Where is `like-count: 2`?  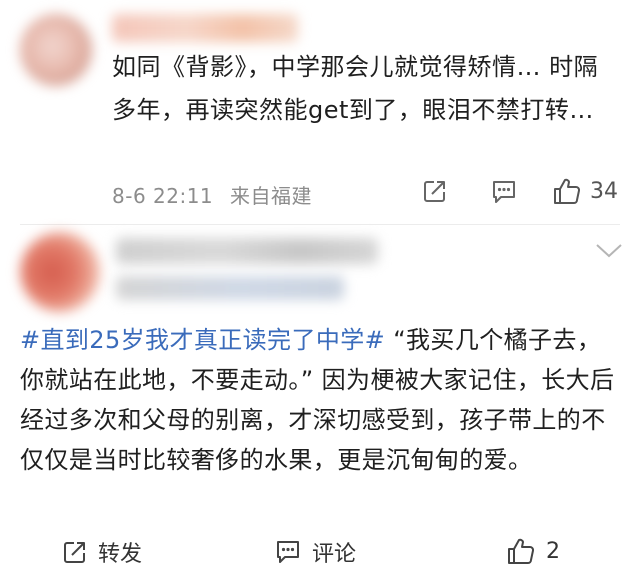
like-count: 2 is located at coordinates (553, 551).